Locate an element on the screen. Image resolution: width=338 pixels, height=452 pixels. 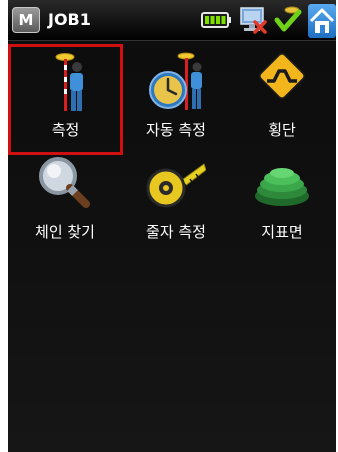
tile-label: 줄자 측정 is located at coordinates (176, 232).